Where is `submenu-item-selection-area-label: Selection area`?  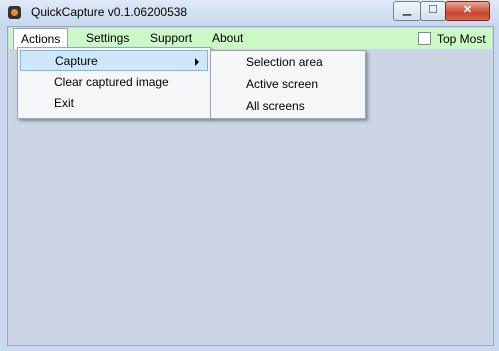
submenu-item-selection-area-label: Selection area is located at coordinates (284, 62).